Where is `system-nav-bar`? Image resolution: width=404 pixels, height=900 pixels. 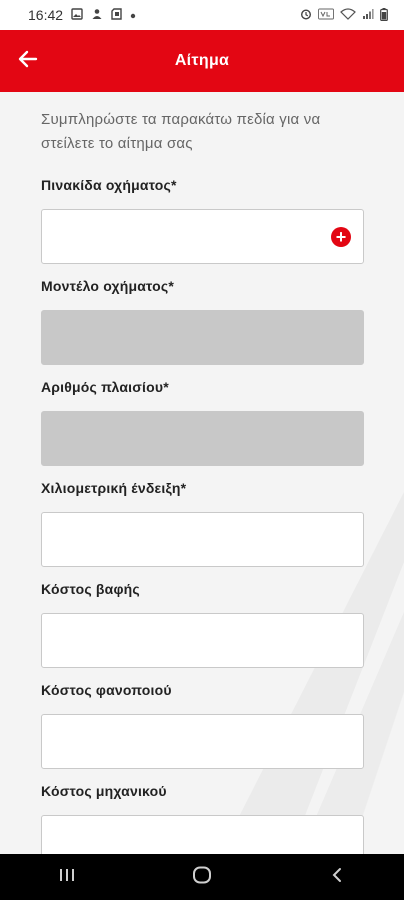 system-nav-bar is located at coordinates (202, 877).